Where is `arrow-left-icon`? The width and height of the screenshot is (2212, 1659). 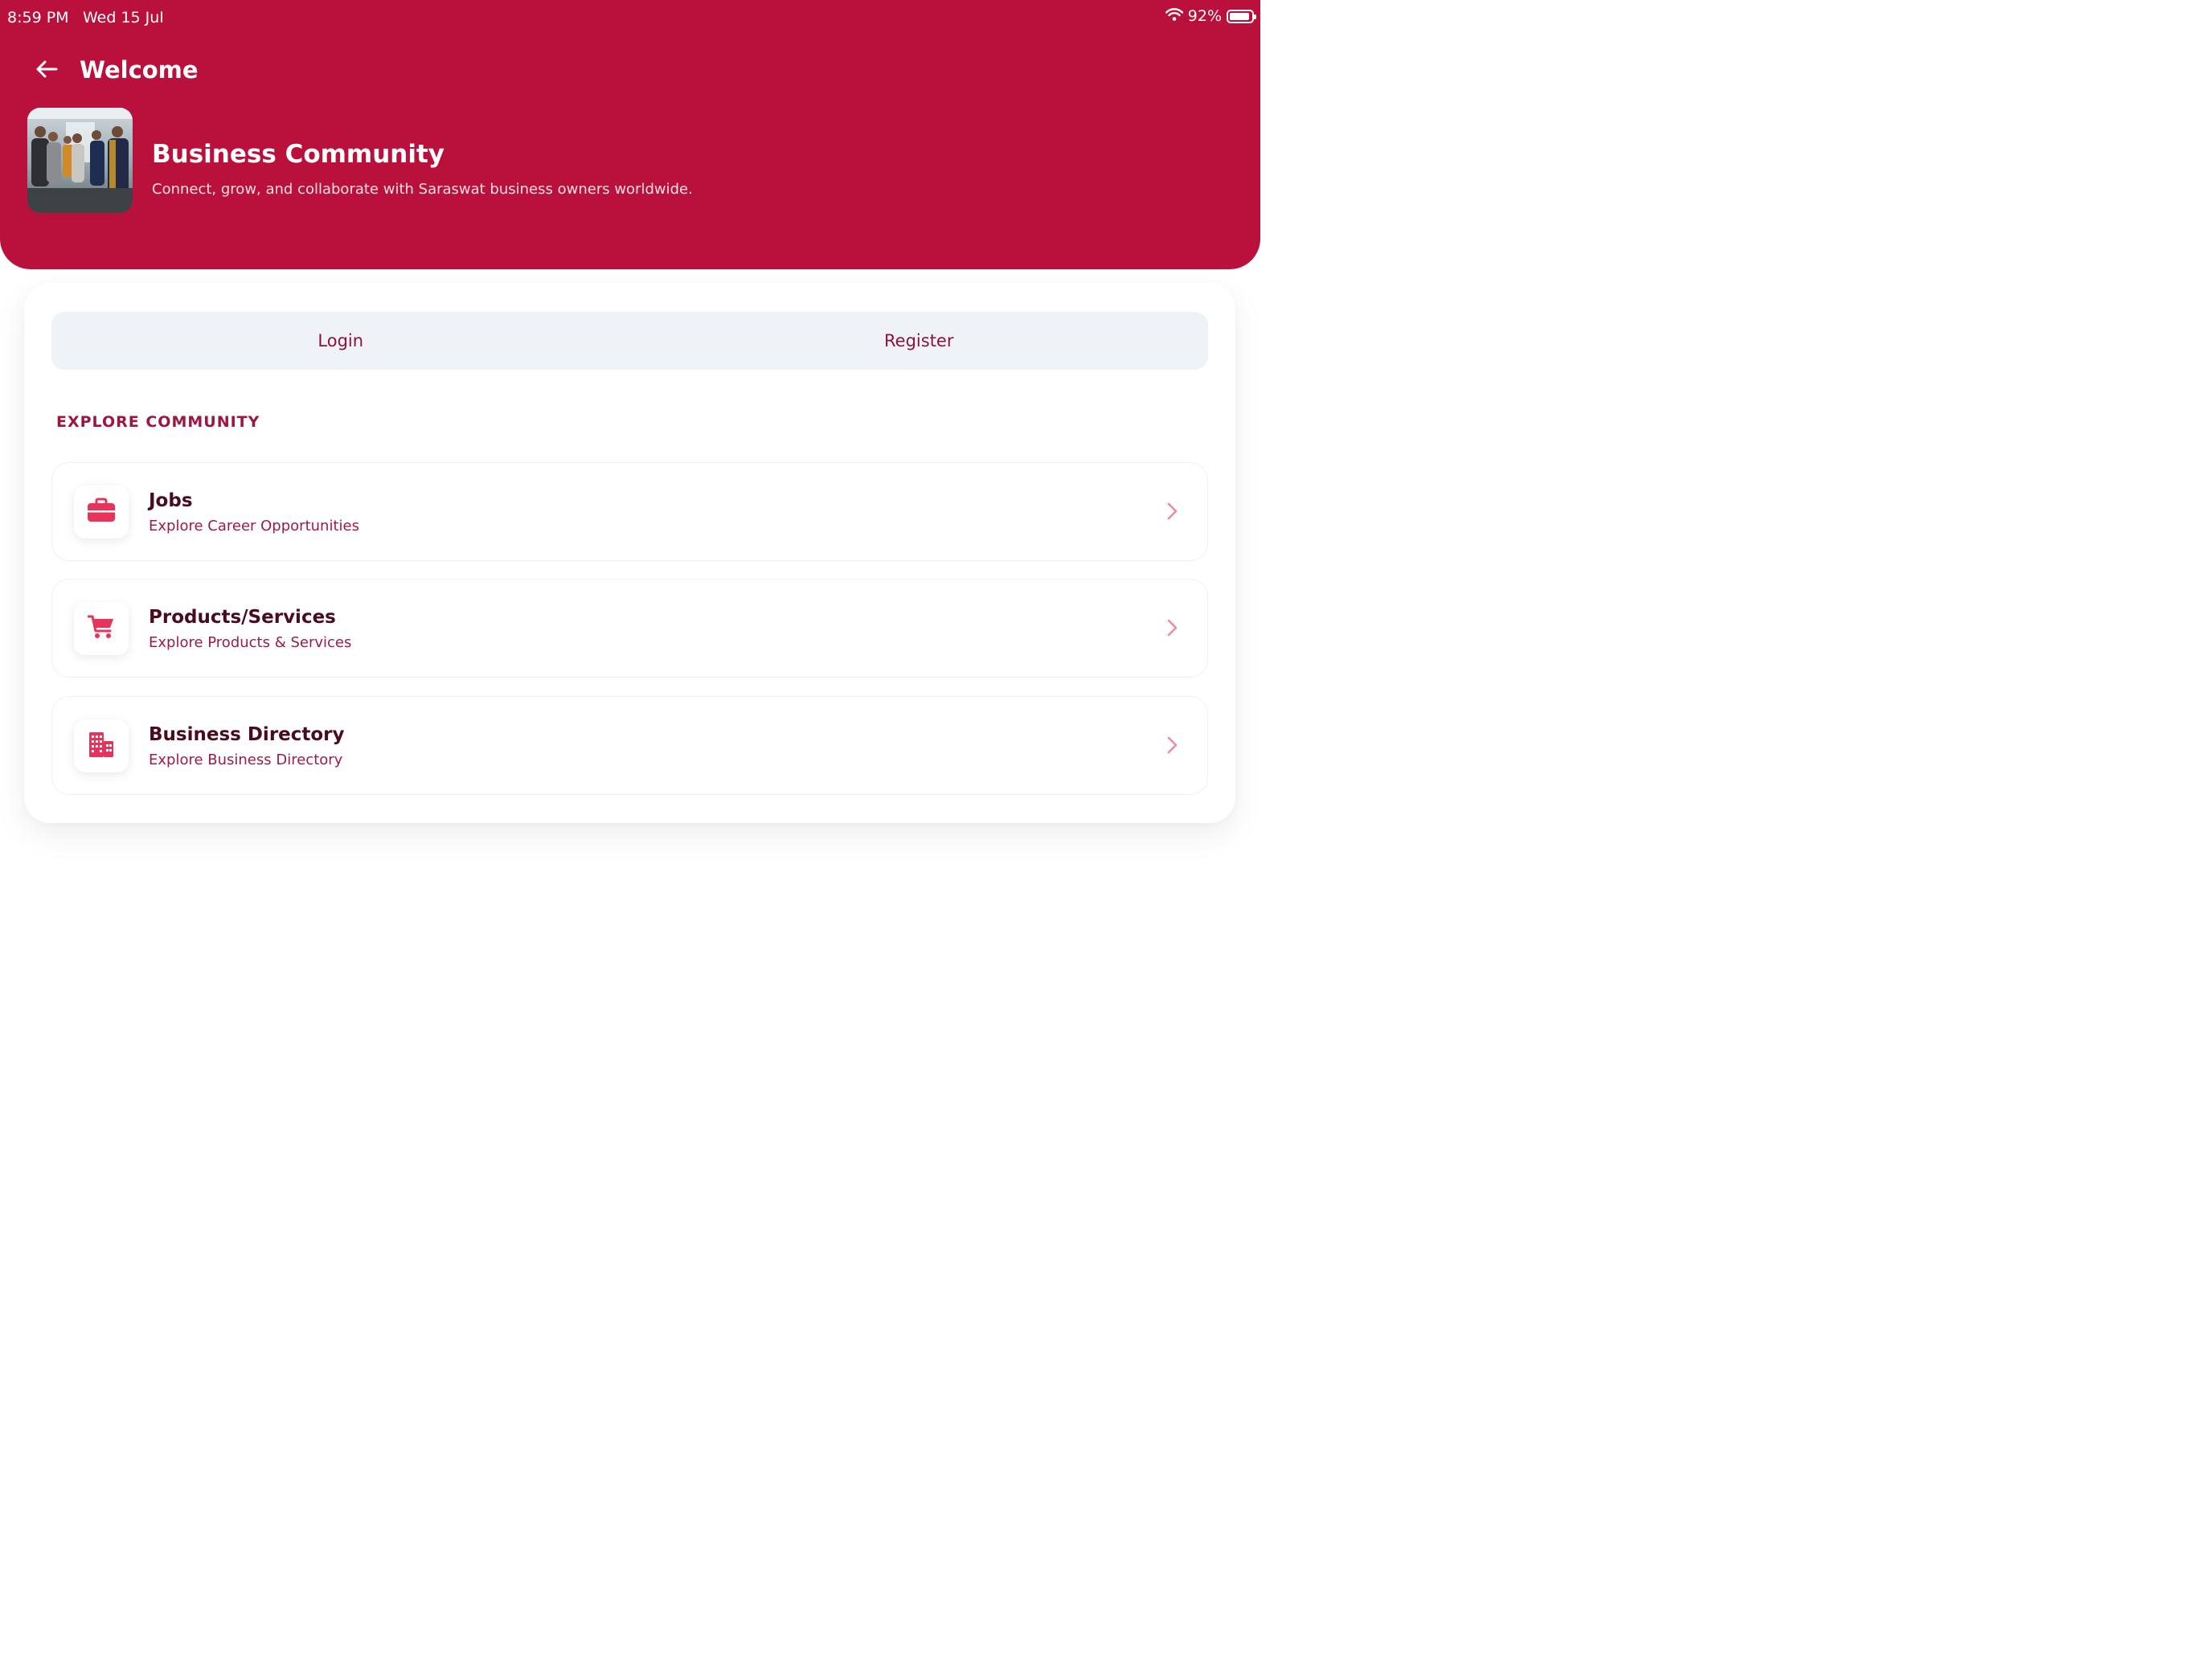
arrow-left-icon is located at coordinates (46, 70).